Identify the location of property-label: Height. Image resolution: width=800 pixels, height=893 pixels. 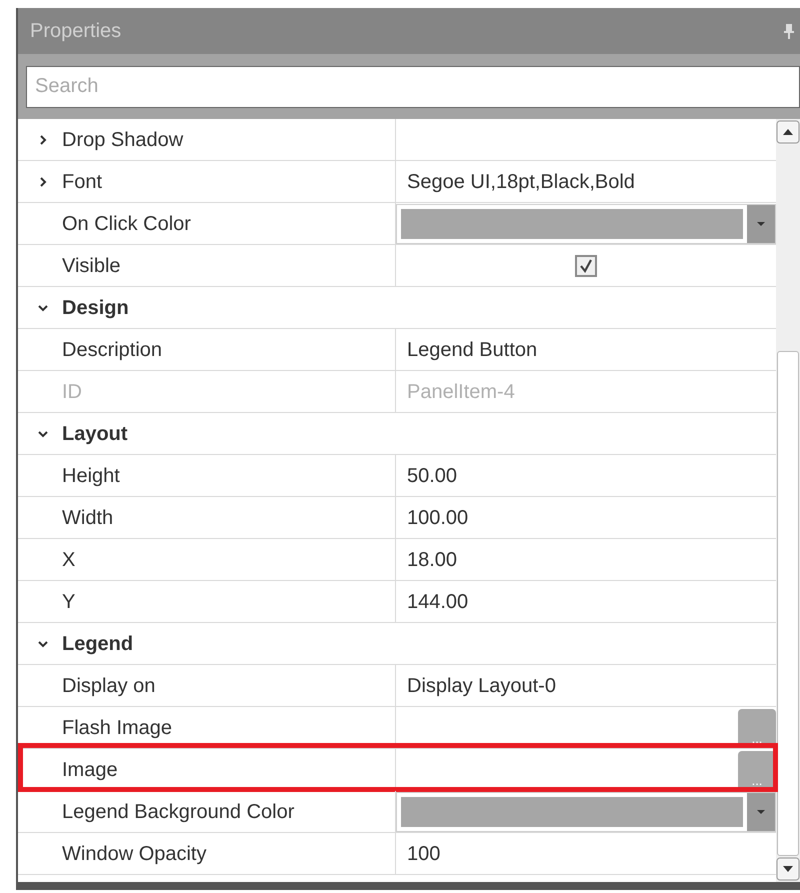
(91, 476).